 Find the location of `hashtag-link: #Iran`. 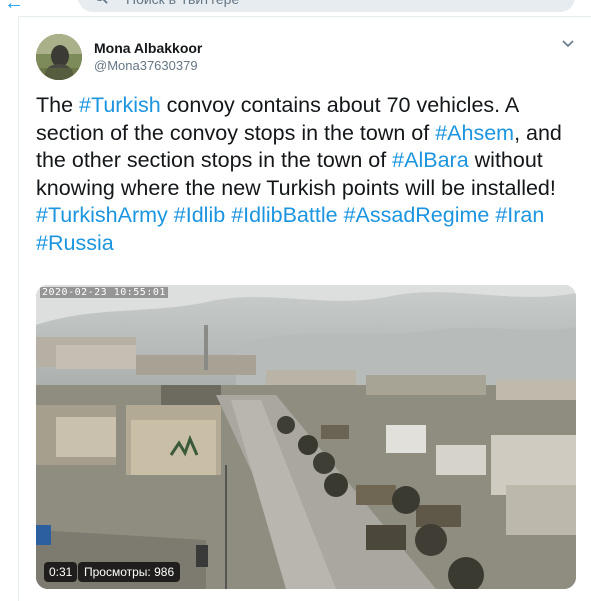

hashtag-link: #Iran is located at coordinates (519, 215).